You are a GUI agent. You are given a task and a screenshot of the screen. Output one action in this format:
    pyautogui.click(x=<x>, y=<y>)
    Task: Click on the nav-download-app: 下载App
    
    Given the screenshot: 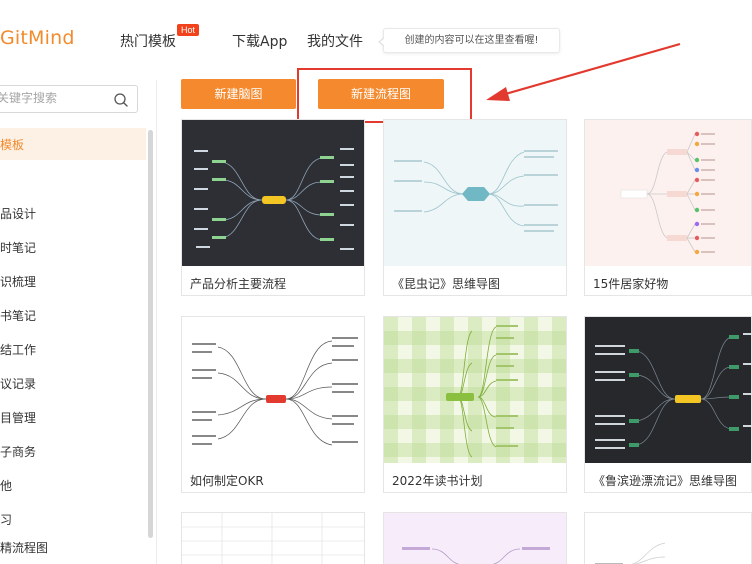 What is the action you would take?
    pyautogui.click(x=259, y=41)
    